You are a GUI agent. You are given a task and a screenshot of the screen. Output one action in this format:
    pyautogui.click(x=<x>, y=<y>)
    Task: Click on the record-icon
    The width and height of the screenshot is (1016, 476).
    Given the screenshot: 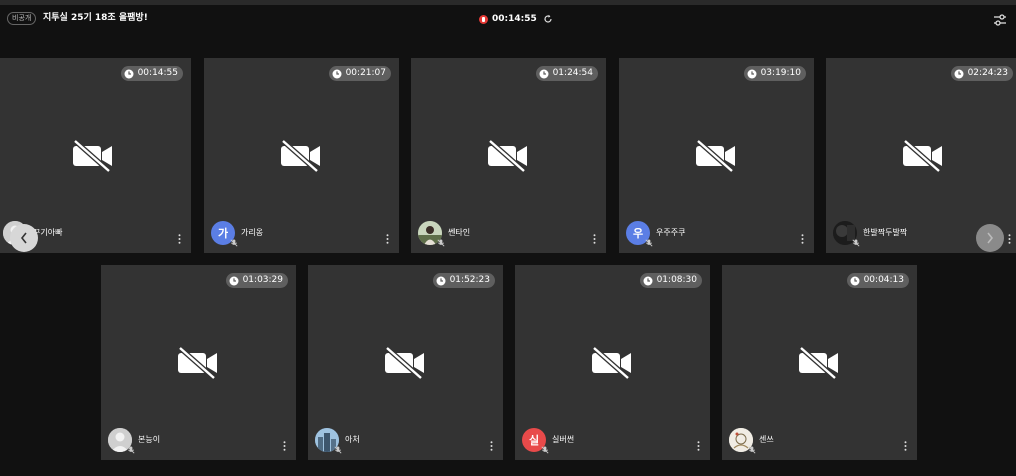 What is the action you would take?
    pyautogui.click(x=483, y=19)
    